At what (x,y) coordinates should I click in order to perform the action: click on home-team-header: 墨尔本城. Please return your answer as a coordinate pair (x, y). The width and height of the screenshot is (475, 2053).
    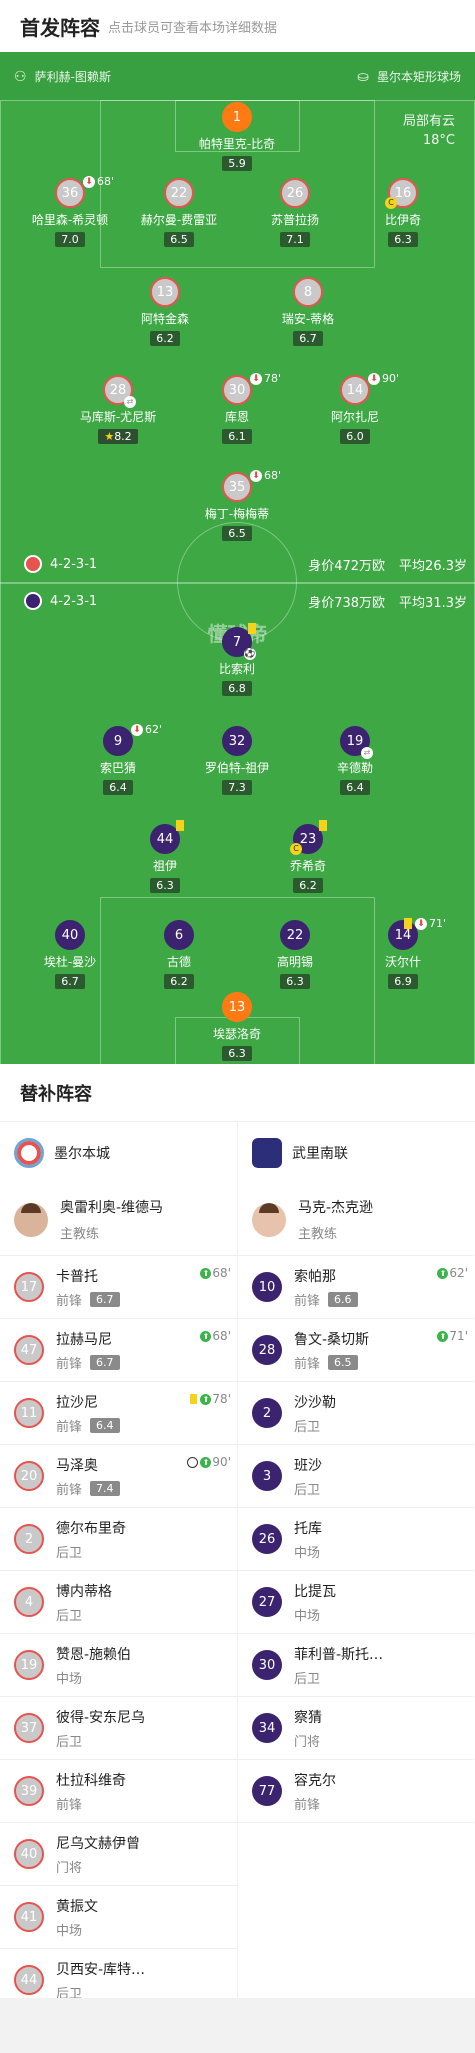
    Looking at the image, I should click on (118, 1153).